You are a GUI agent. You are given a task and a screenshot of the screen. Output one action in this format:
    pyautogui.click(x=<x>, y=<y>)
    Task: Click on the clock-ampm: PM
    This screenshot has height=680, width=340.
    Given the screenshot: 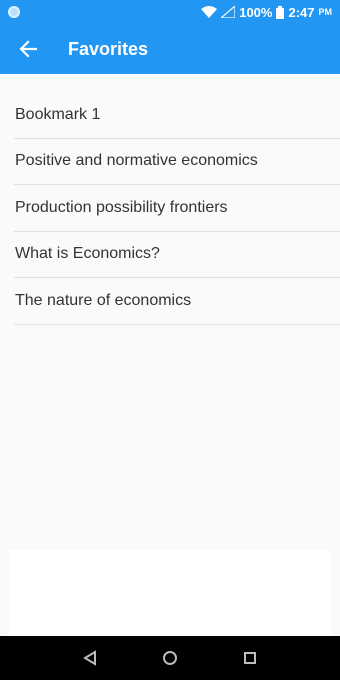 What is the action you would take?
    pyautogui.click(x=325, y=12)
    